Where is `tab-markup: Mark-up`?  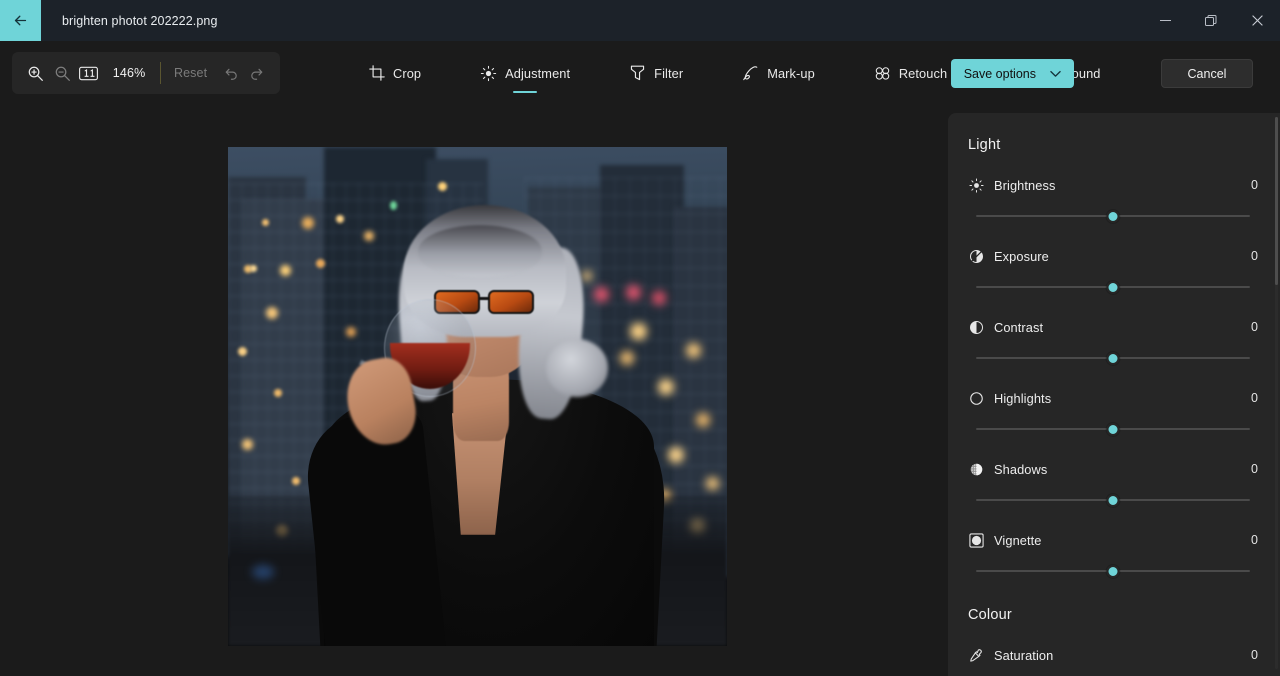
tab-markup: Mark-up is located at coordinates (778, 73).